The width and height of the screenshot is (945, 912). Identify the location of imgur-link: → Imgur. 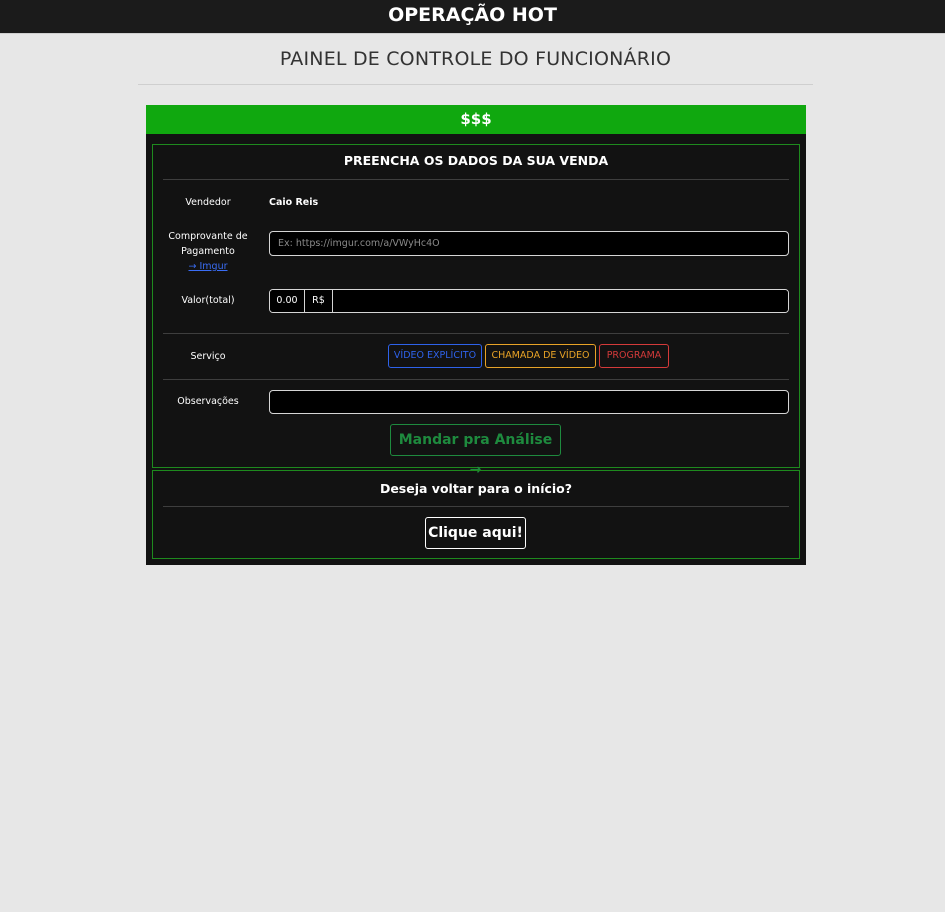
(208, 266).